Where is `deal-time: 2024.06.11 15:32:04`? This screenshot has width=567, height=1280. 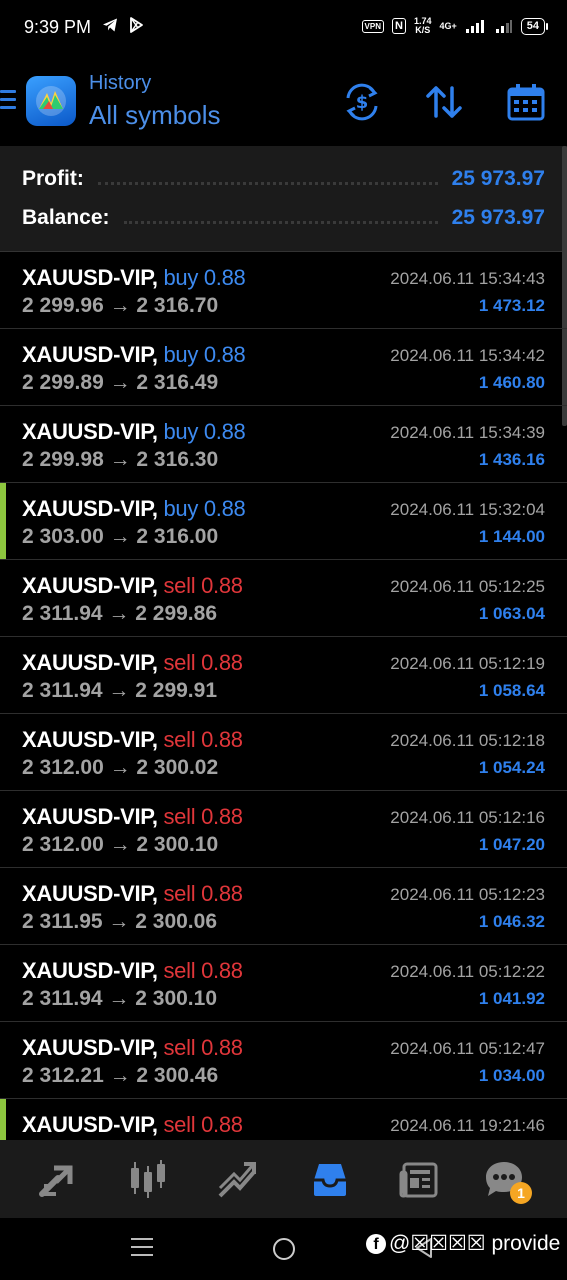
deal-time: 2024.06.11 15:32:04 is located at coordinates (467, 509).